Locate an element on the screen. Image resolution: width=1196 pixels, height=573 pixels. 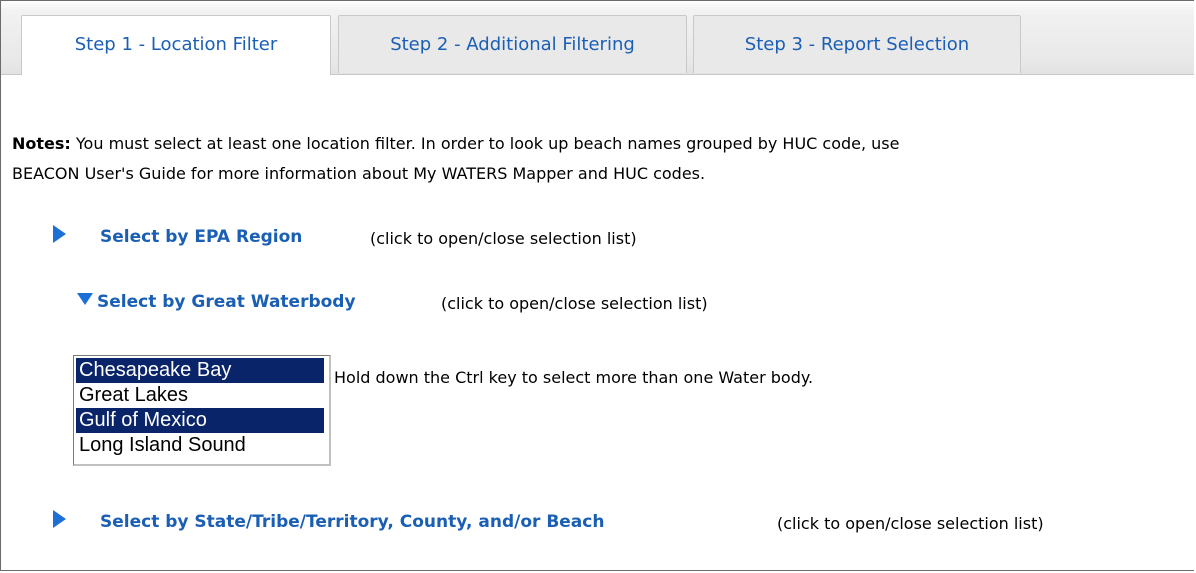
tab-report-selection: Step 3 - Report Selection is located at coordinates (857, 44).